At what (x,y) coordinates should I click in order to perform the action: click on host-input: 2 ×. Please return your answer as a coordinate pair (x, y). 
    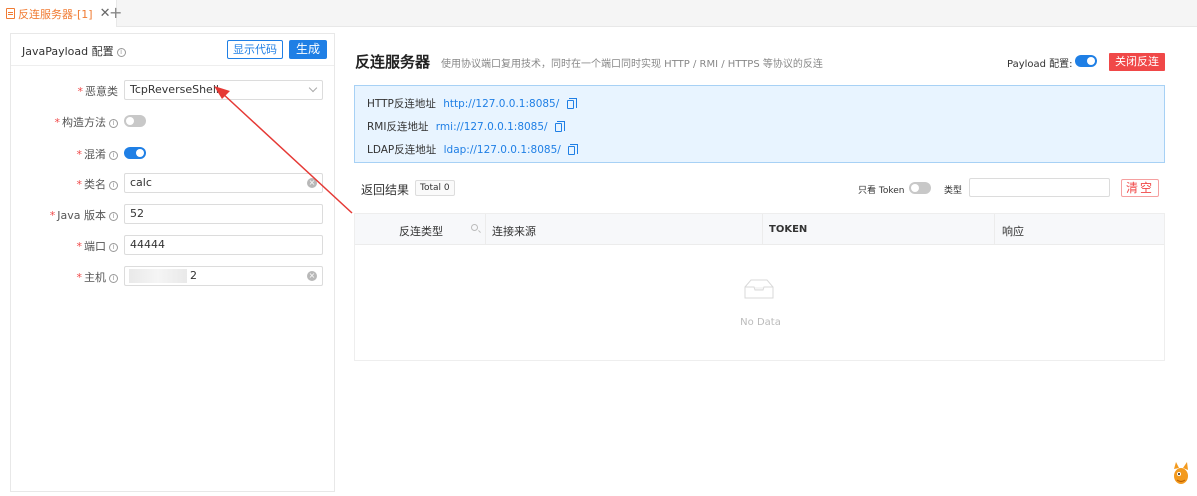
    Looking at the image, I should click on (223, 276).